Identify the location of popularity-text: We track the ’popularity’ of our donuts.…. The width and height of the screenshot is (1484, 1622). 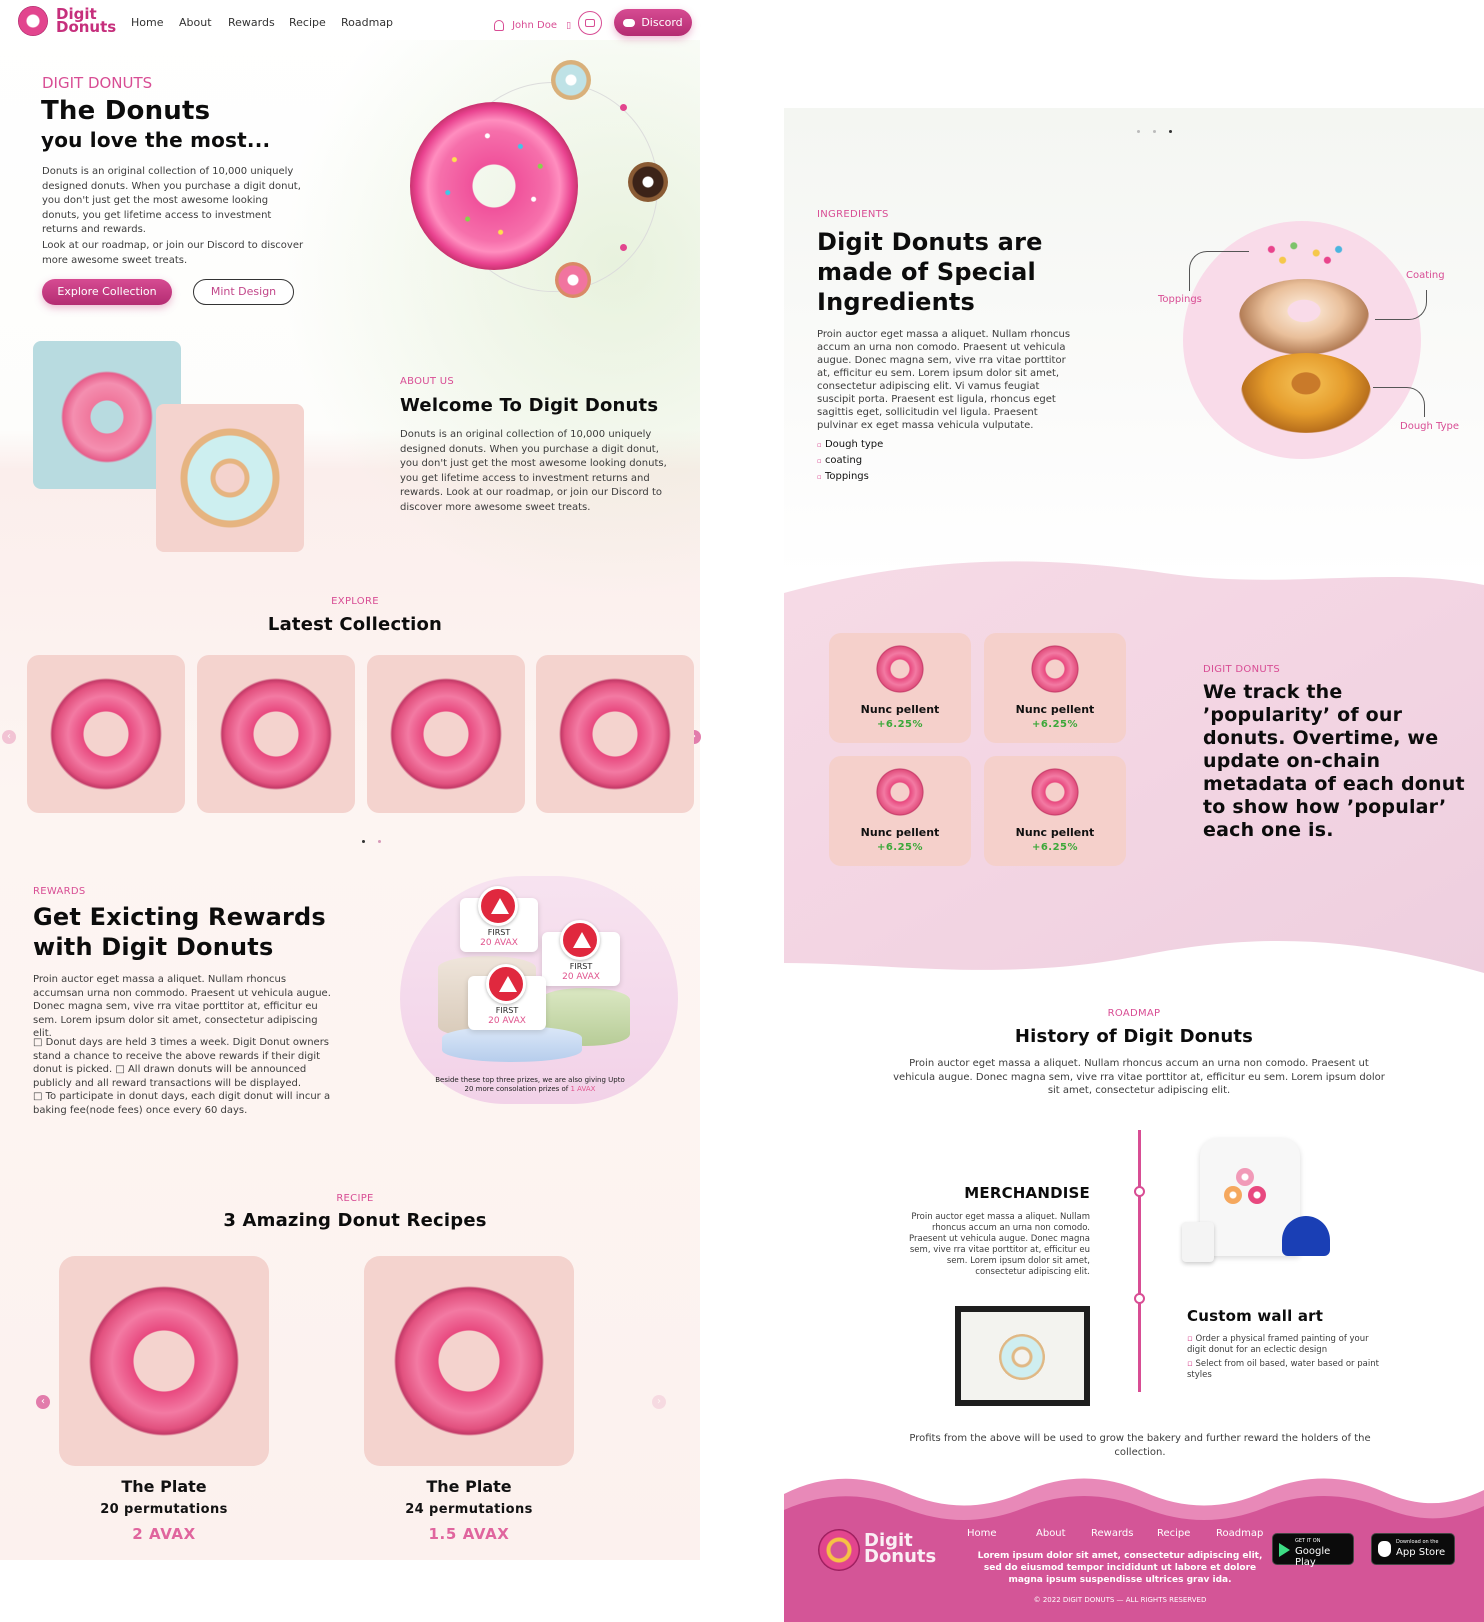
(1334, 761).